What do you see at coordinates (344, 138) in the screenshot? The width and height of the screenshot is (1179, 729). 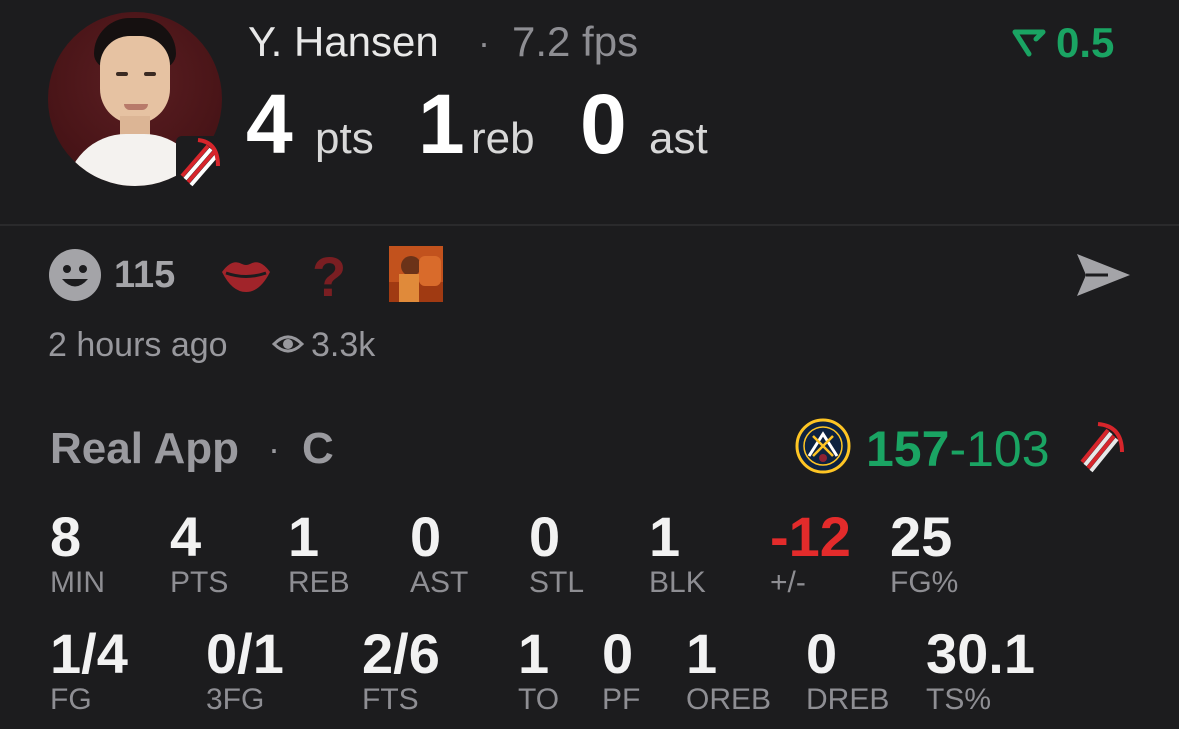 I see `pts-label: pts` at bounding box center [344, 138].